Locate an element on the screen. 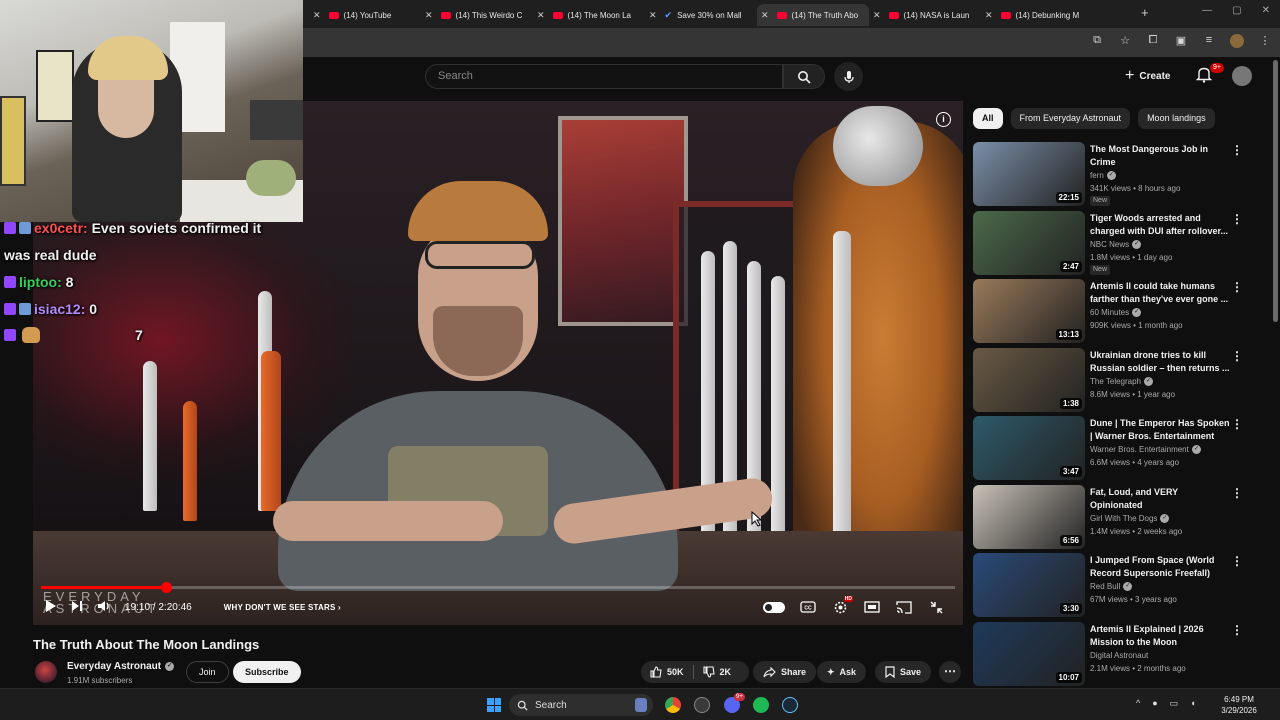 The image size is (1280, 720). chapter-button: WHY DON'T WE SEE STARS › is located at coordinates (282, 607).